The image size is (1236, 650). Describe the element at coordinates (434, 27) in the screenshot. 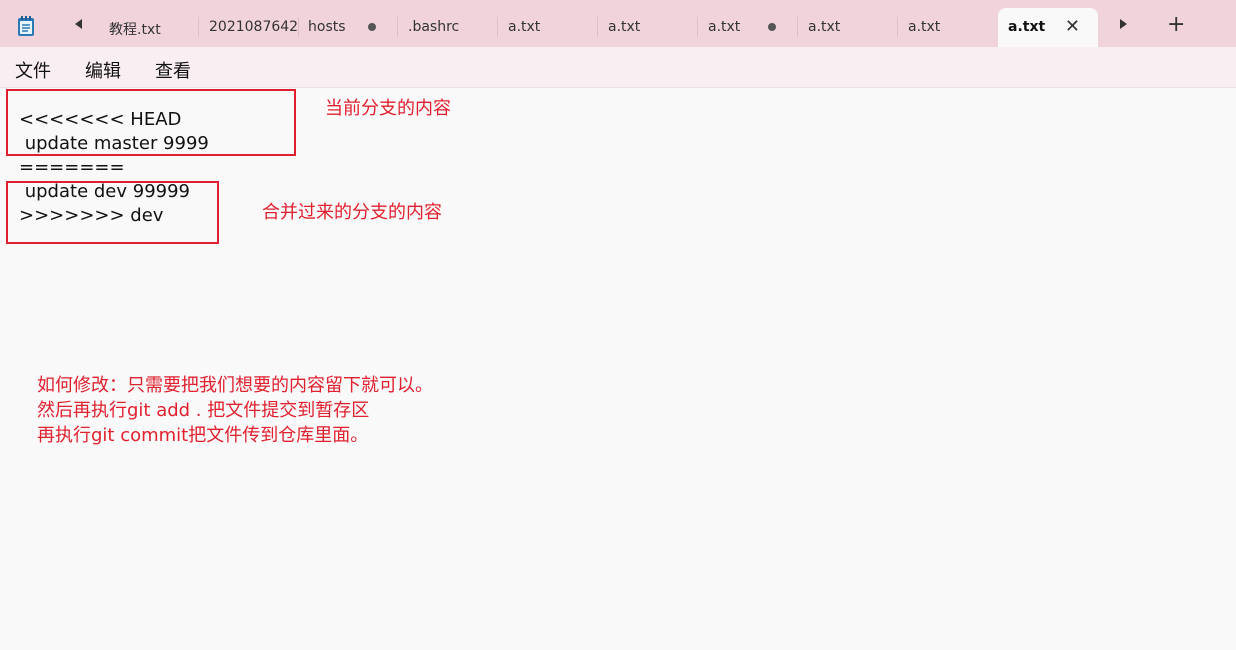

I see `tab-label: .bashrc` at that location.